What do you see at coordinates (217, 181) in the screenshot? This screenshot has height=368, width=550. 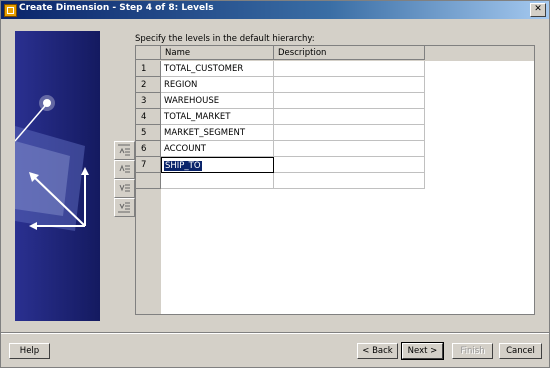 I see `level-name-cell` at bounding box center [217, 181].